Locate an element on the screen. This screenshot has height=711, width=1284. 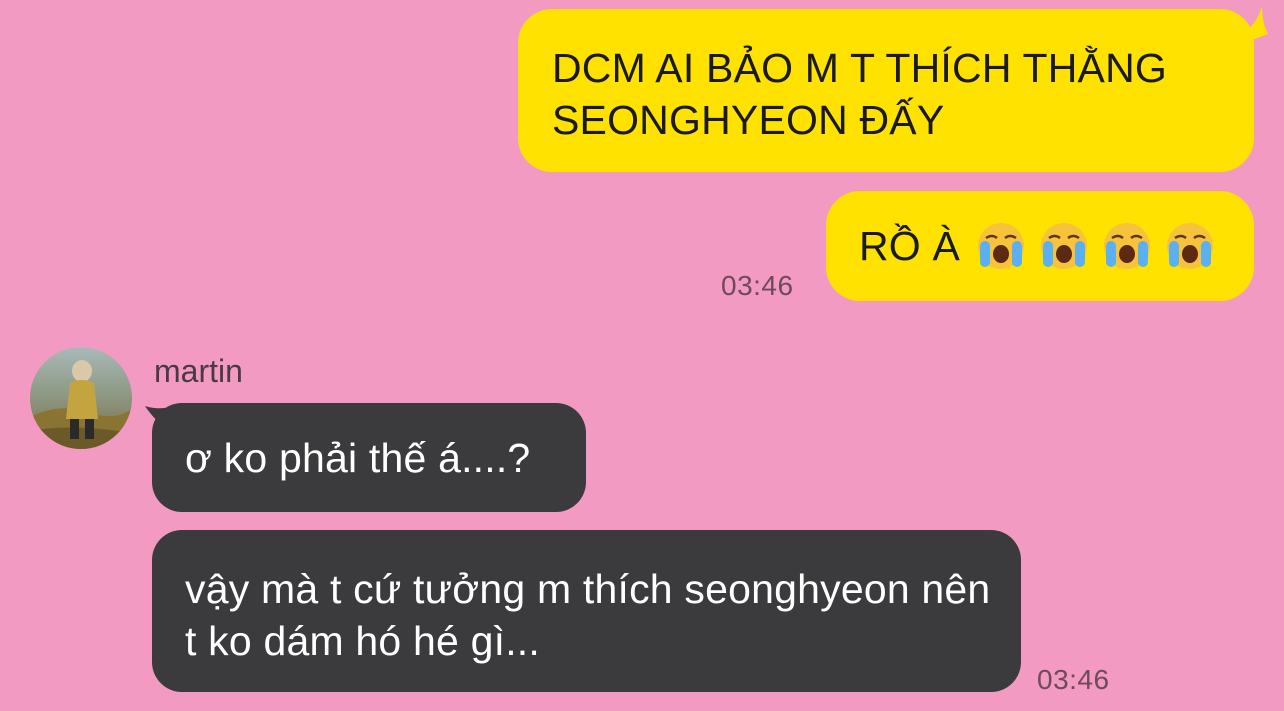
outgoing-message-bubble: RỒ À is located at coordinates (1040, 246).